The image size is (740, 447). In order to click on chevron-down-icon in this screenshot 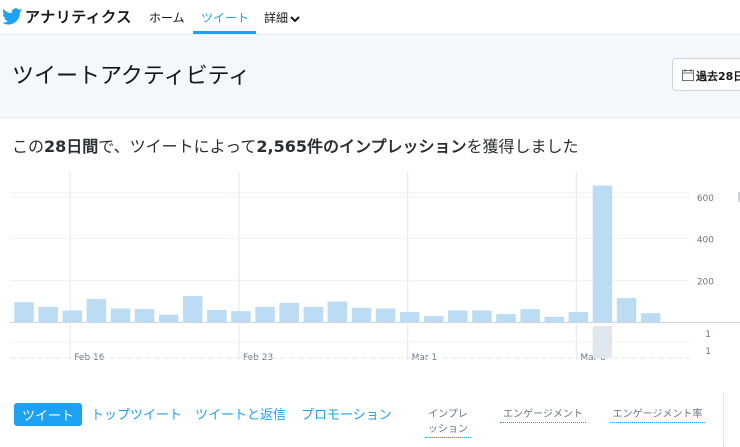, I will do `click(295, 18)`.